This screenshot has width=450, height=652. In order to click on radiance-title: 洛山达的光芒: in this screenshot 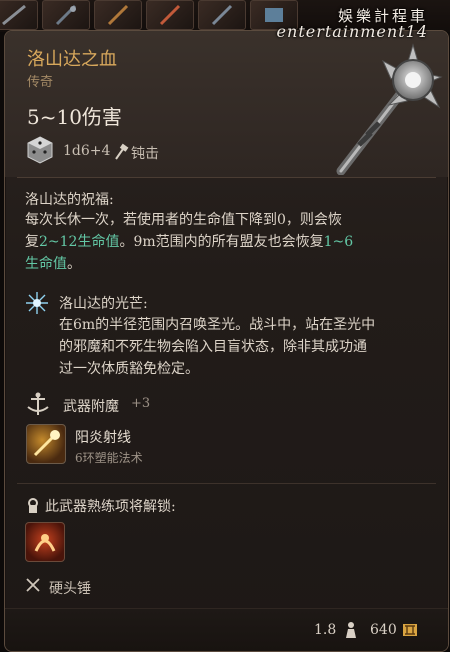, I will do `click(103, 304)`.